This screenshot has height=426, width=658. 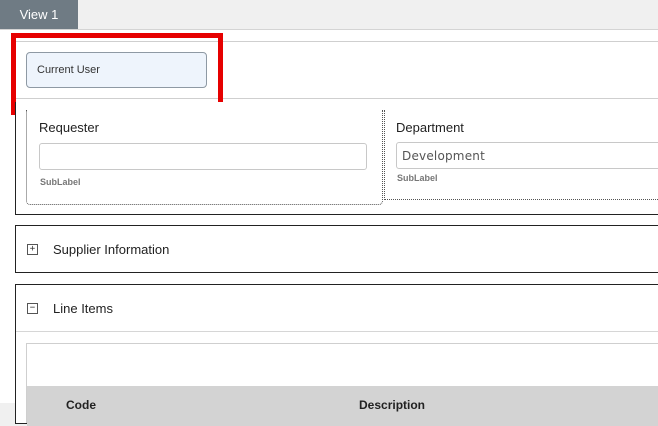 What do you see at coordinates (32, 308) in the screenshot?
I see `collapse-minus-icon: −` at bounding box center [32, 308].